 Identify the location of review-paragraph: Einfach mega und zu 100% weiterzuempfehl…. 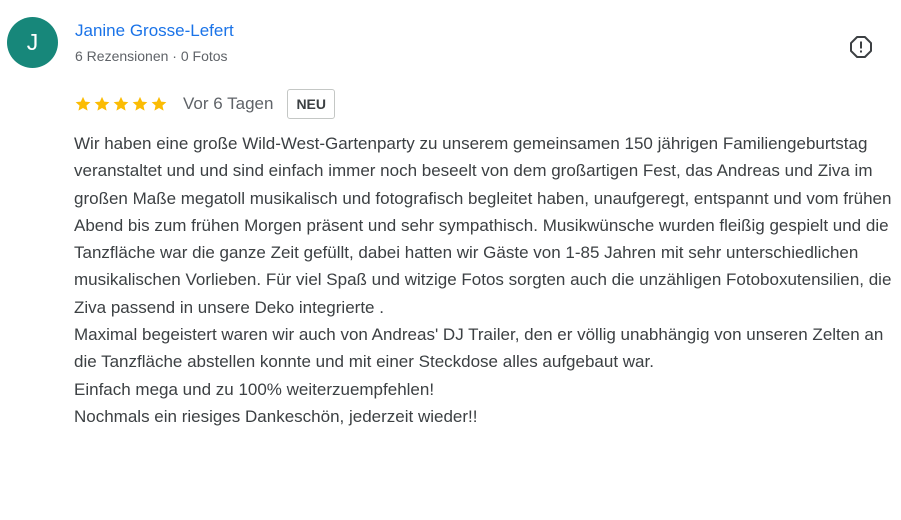
(254, 389).